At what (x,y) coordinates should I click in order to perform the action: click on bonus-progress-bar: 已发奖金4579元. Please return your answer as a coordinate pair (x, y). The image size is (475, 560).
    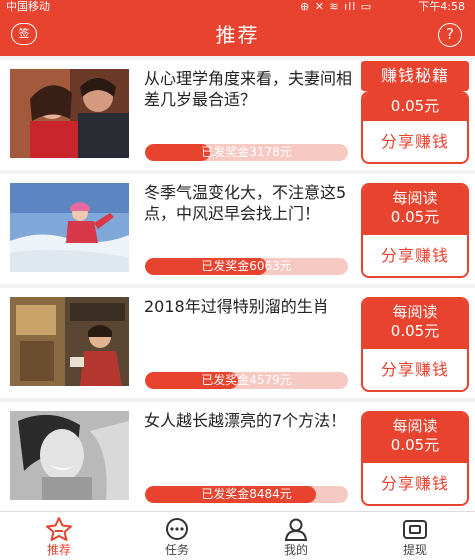
    Looking at the image, I should click on (246, 380).